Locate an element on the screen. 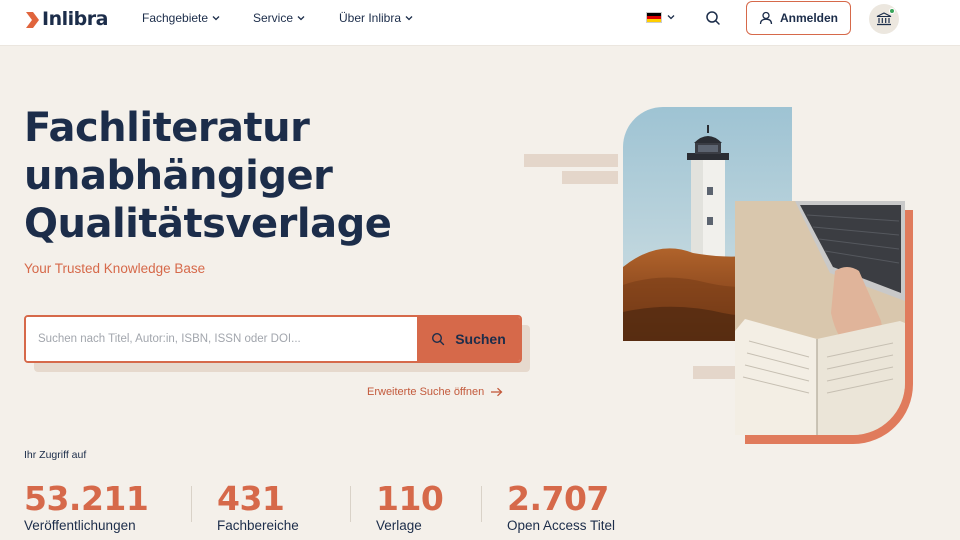 The height and width of the screenshot is (540, 960). stat-value: 110 is located at coordinates (410, 498).